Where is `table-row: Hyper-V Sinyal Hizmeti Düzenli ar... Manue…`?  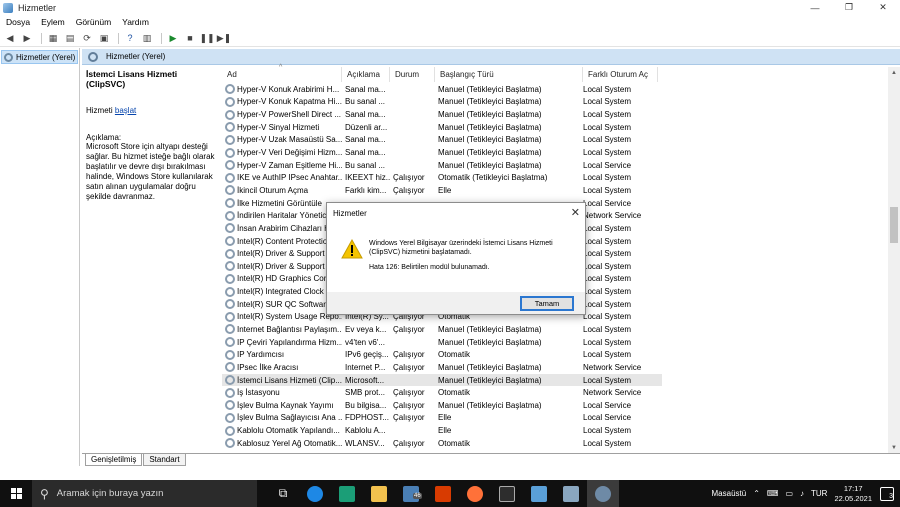 table-row: Hyper-V Sinyal Hizmeti Düzenli ar... Manue… is located at coordinates (442, 127).